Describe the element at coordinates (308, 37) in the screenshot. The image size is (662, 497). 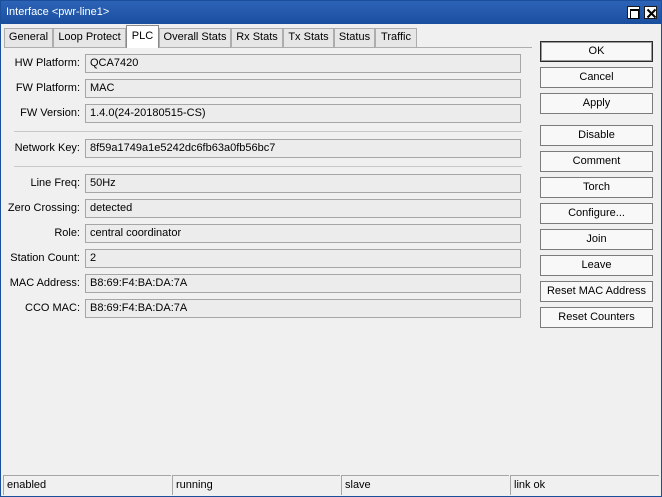
I see `tab-tx-stats: Tx Stats` at that location.